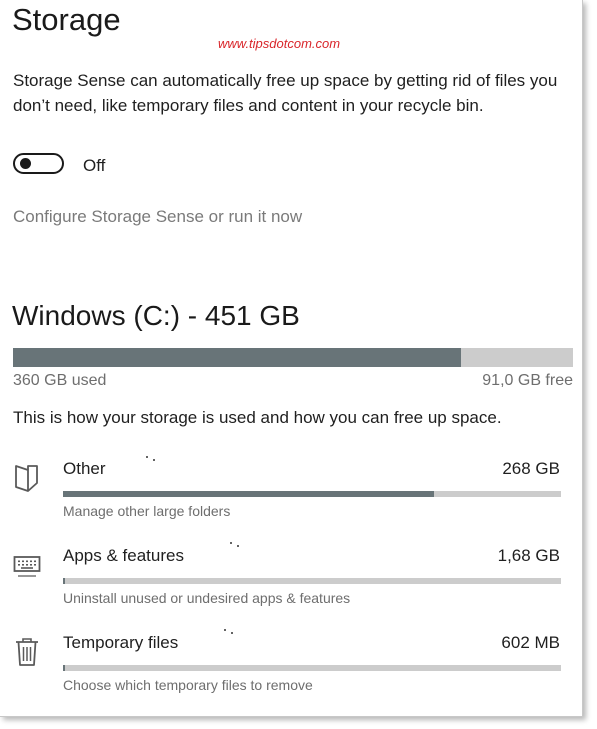 Image resolution: width=597 pixels, height=729 pixels. What do you see at coordinates (237, 357) in the screenshot?
I see `drive-usage-fill` at bounding box center [237, 357].